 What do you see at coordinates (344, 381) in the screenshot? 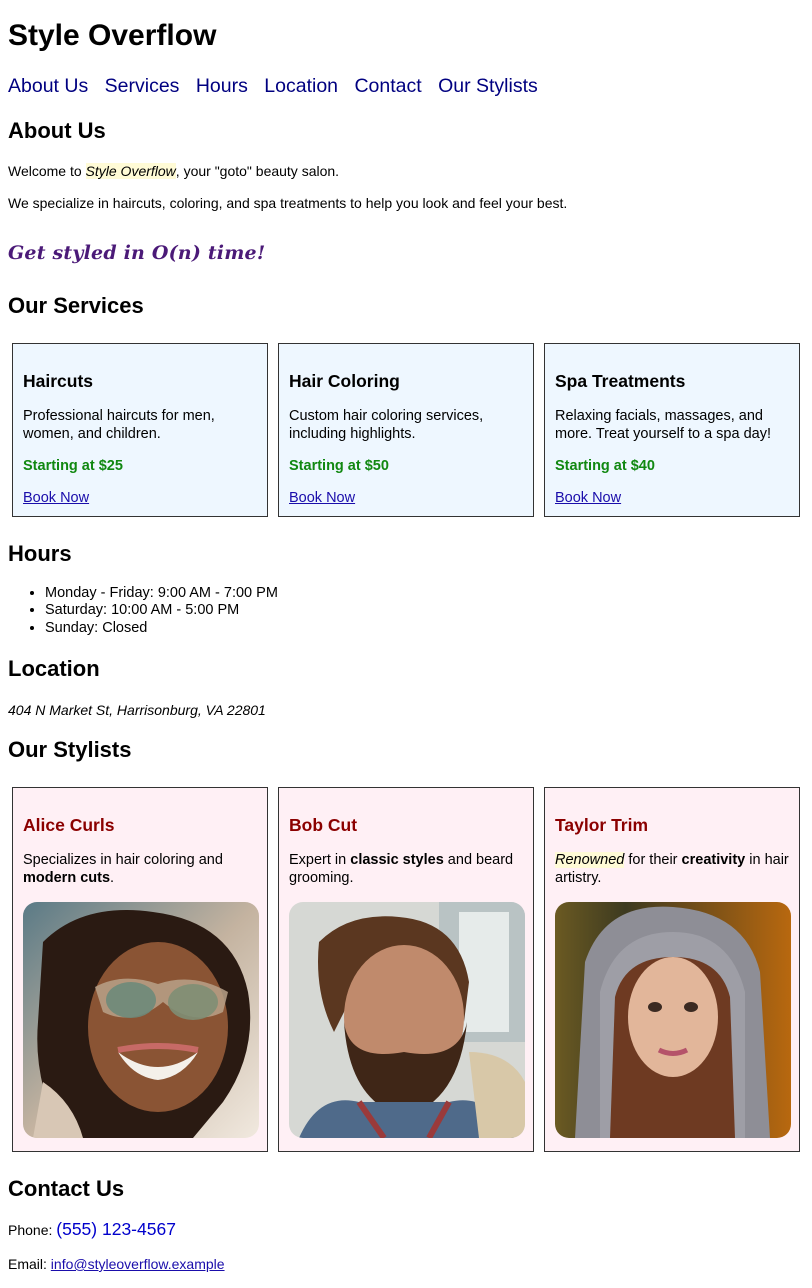
I see `service-name: Hair Coloring` at bounding box center [344, 381].